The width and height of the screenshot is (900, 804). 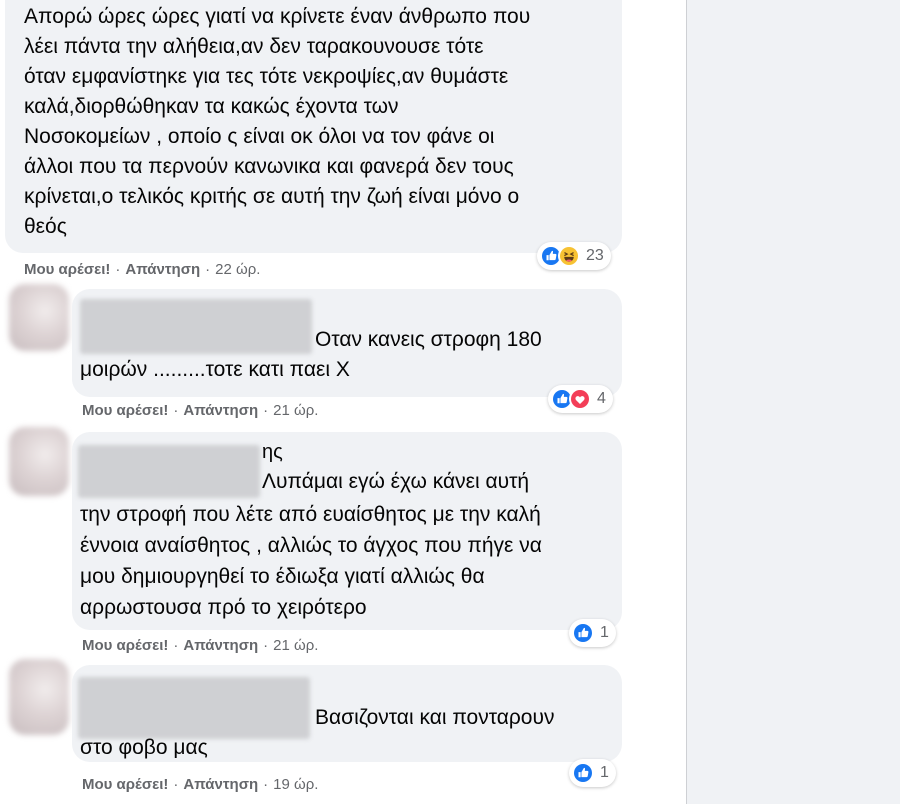 What do you see at coordinates (144, 747) in the screenshot?
I see `comment-text-line: στο φοβο μας` at bounding box center [144, 747].